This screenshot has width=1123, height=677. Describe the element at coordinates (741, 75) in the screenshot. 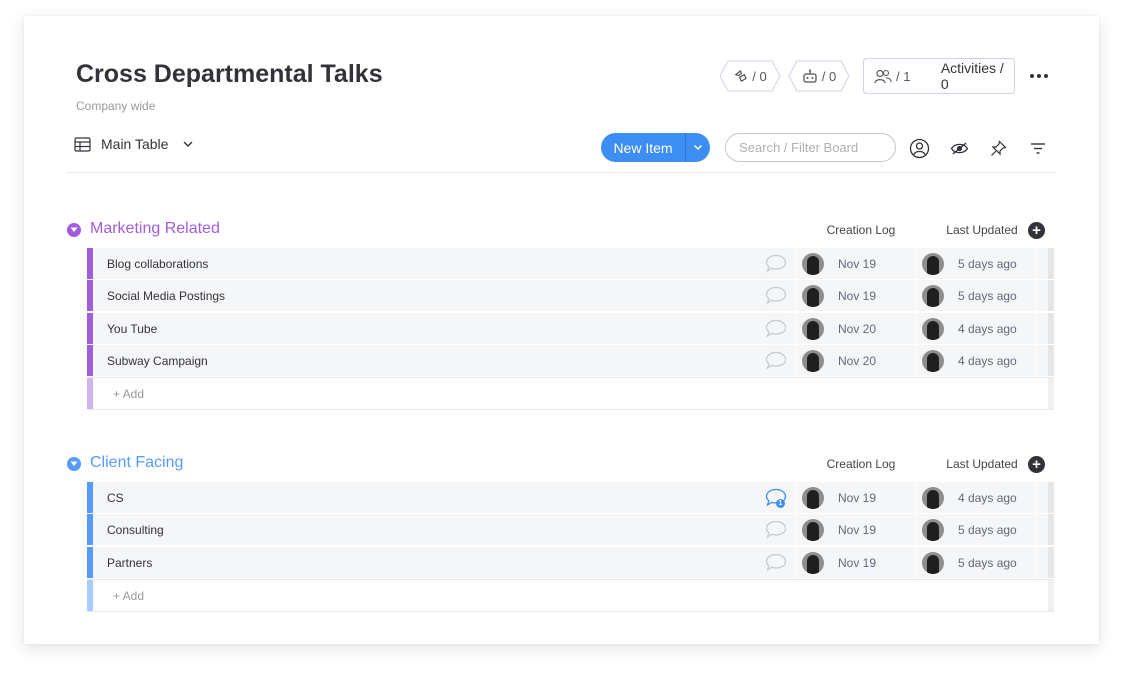

I see `integrations-icon` at that location.